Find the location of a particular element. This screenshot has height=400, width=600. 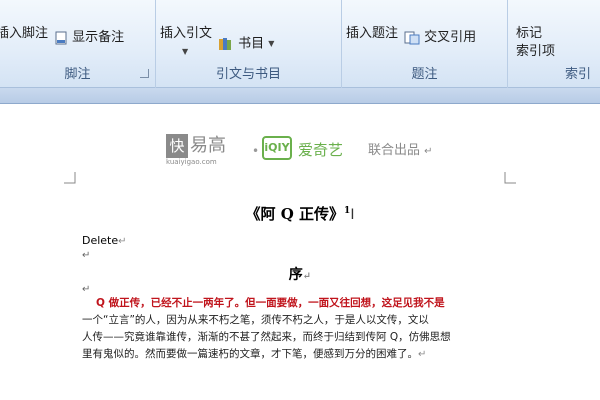

captions-group: 插入题注 交叉引用 题注 is located at coordinates (425, 44).